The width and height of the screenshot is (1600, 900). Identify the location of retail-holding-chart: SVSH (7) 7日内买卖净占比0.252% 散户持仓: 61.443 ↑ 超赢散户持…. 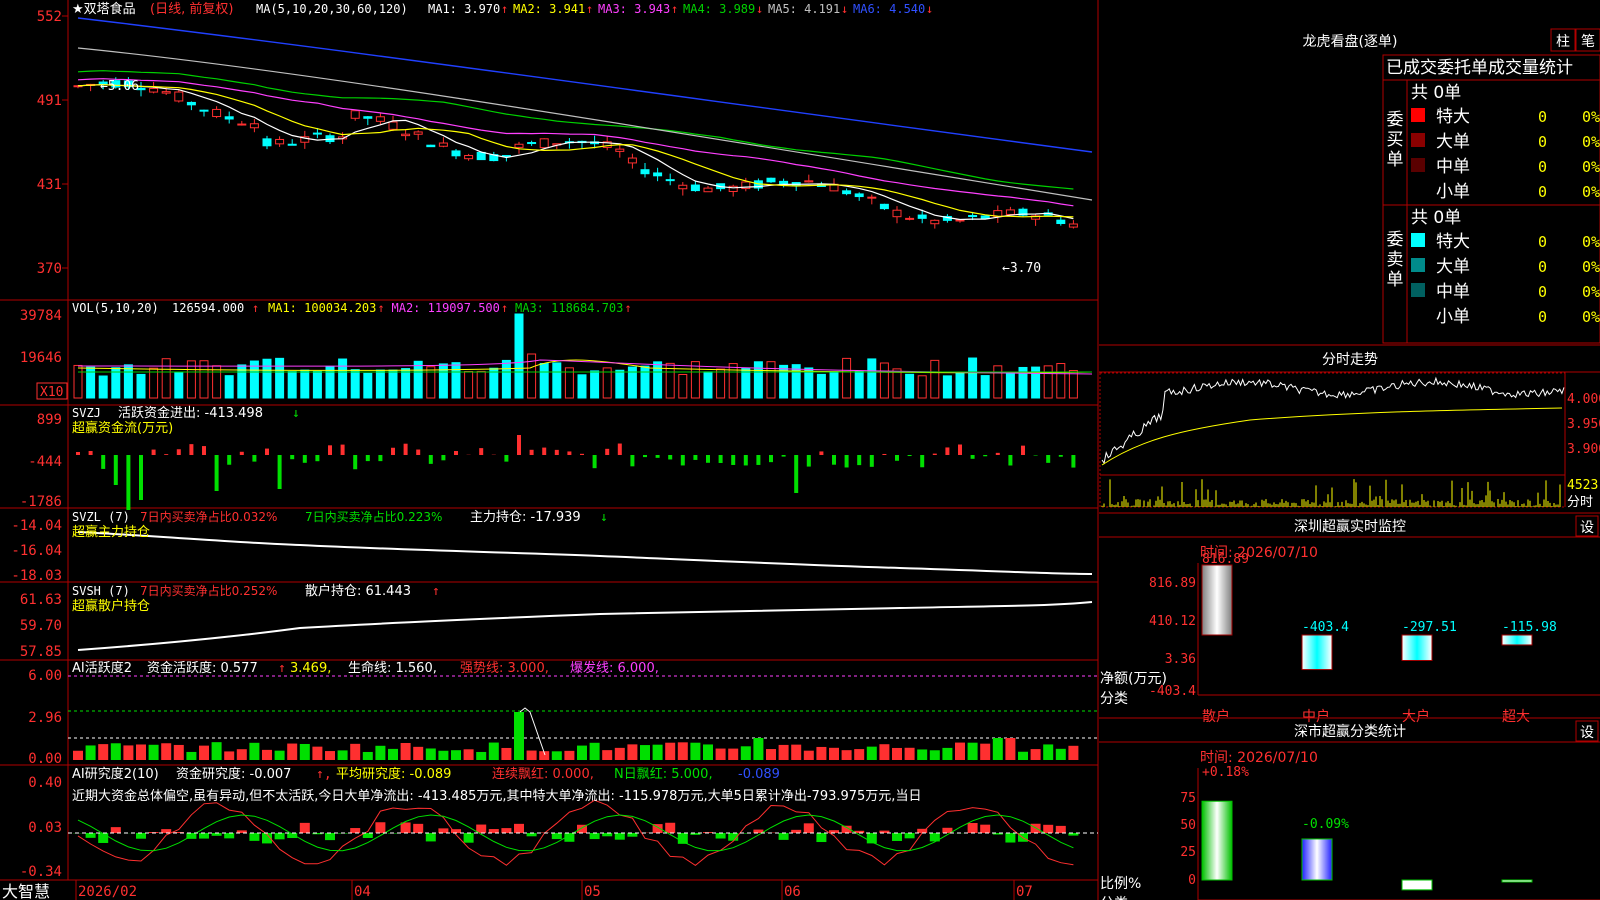
(556, 621).